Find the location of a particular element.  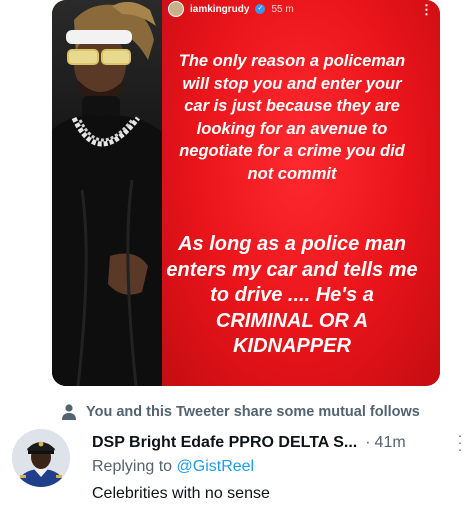

person-icon is located at coordinates (69, 412).